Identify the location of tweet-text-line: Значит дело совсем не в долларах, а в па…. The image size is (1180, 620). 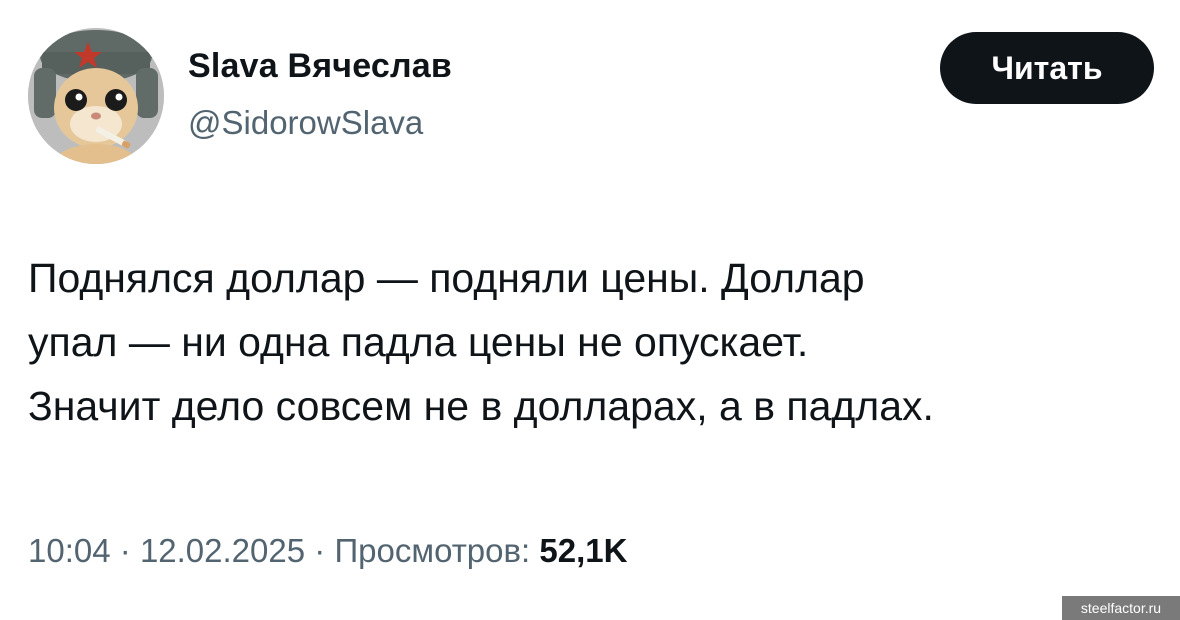
(481, 406).